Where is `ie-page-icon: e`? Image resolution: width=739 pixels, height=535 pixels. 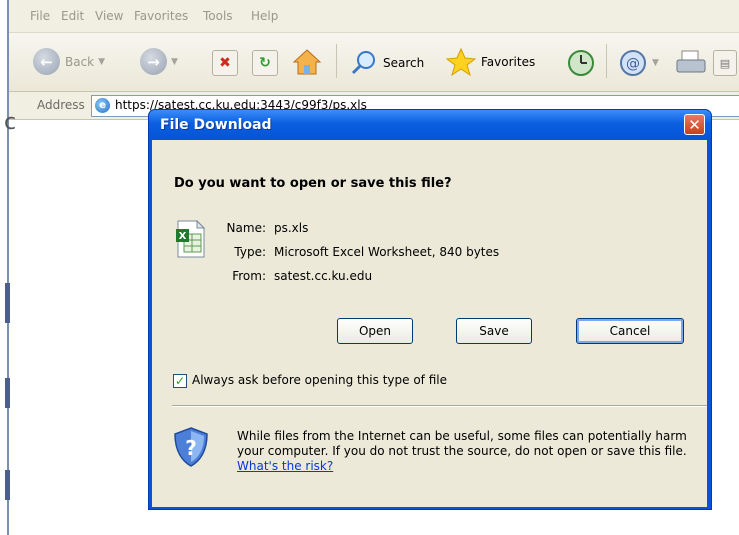
ie-page-icon: e is located at coordinates (102, 105).